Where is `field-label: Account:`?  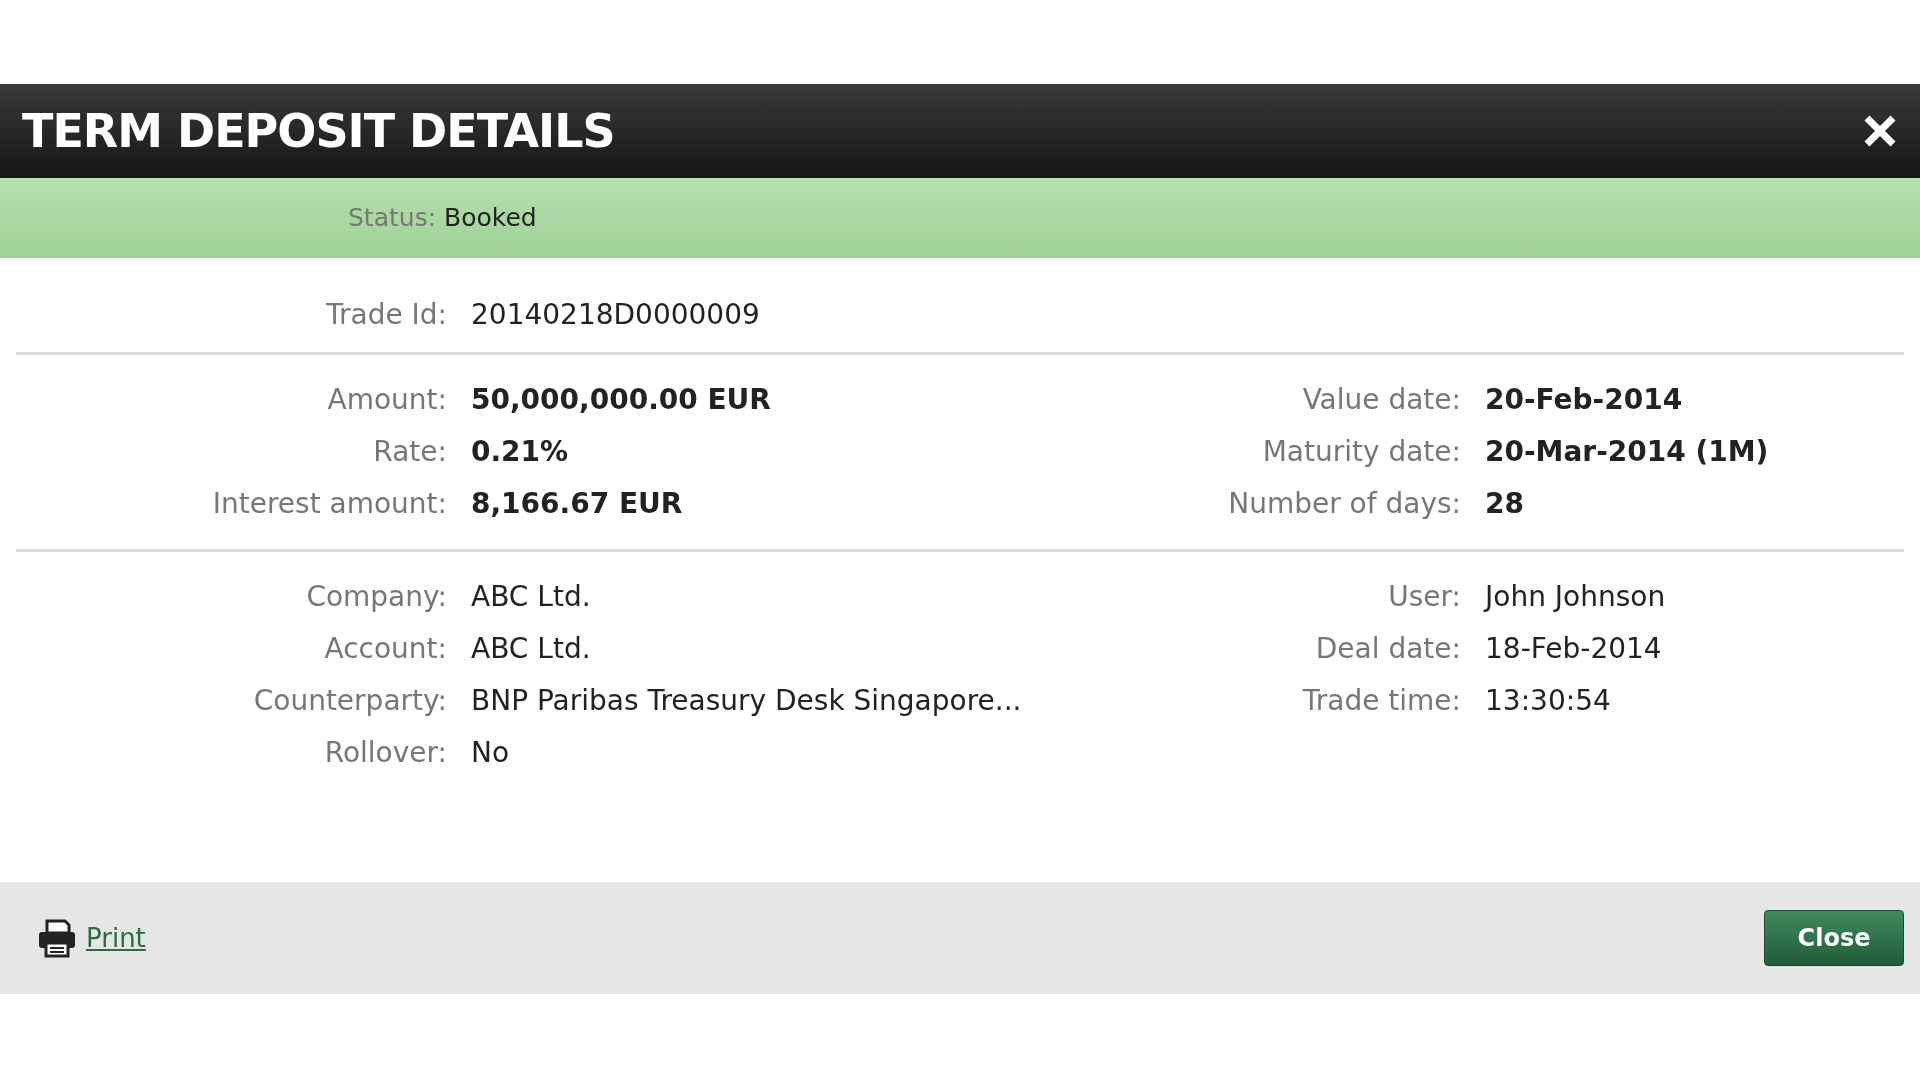 field-label: Account: is located at coordinates (385, 649).